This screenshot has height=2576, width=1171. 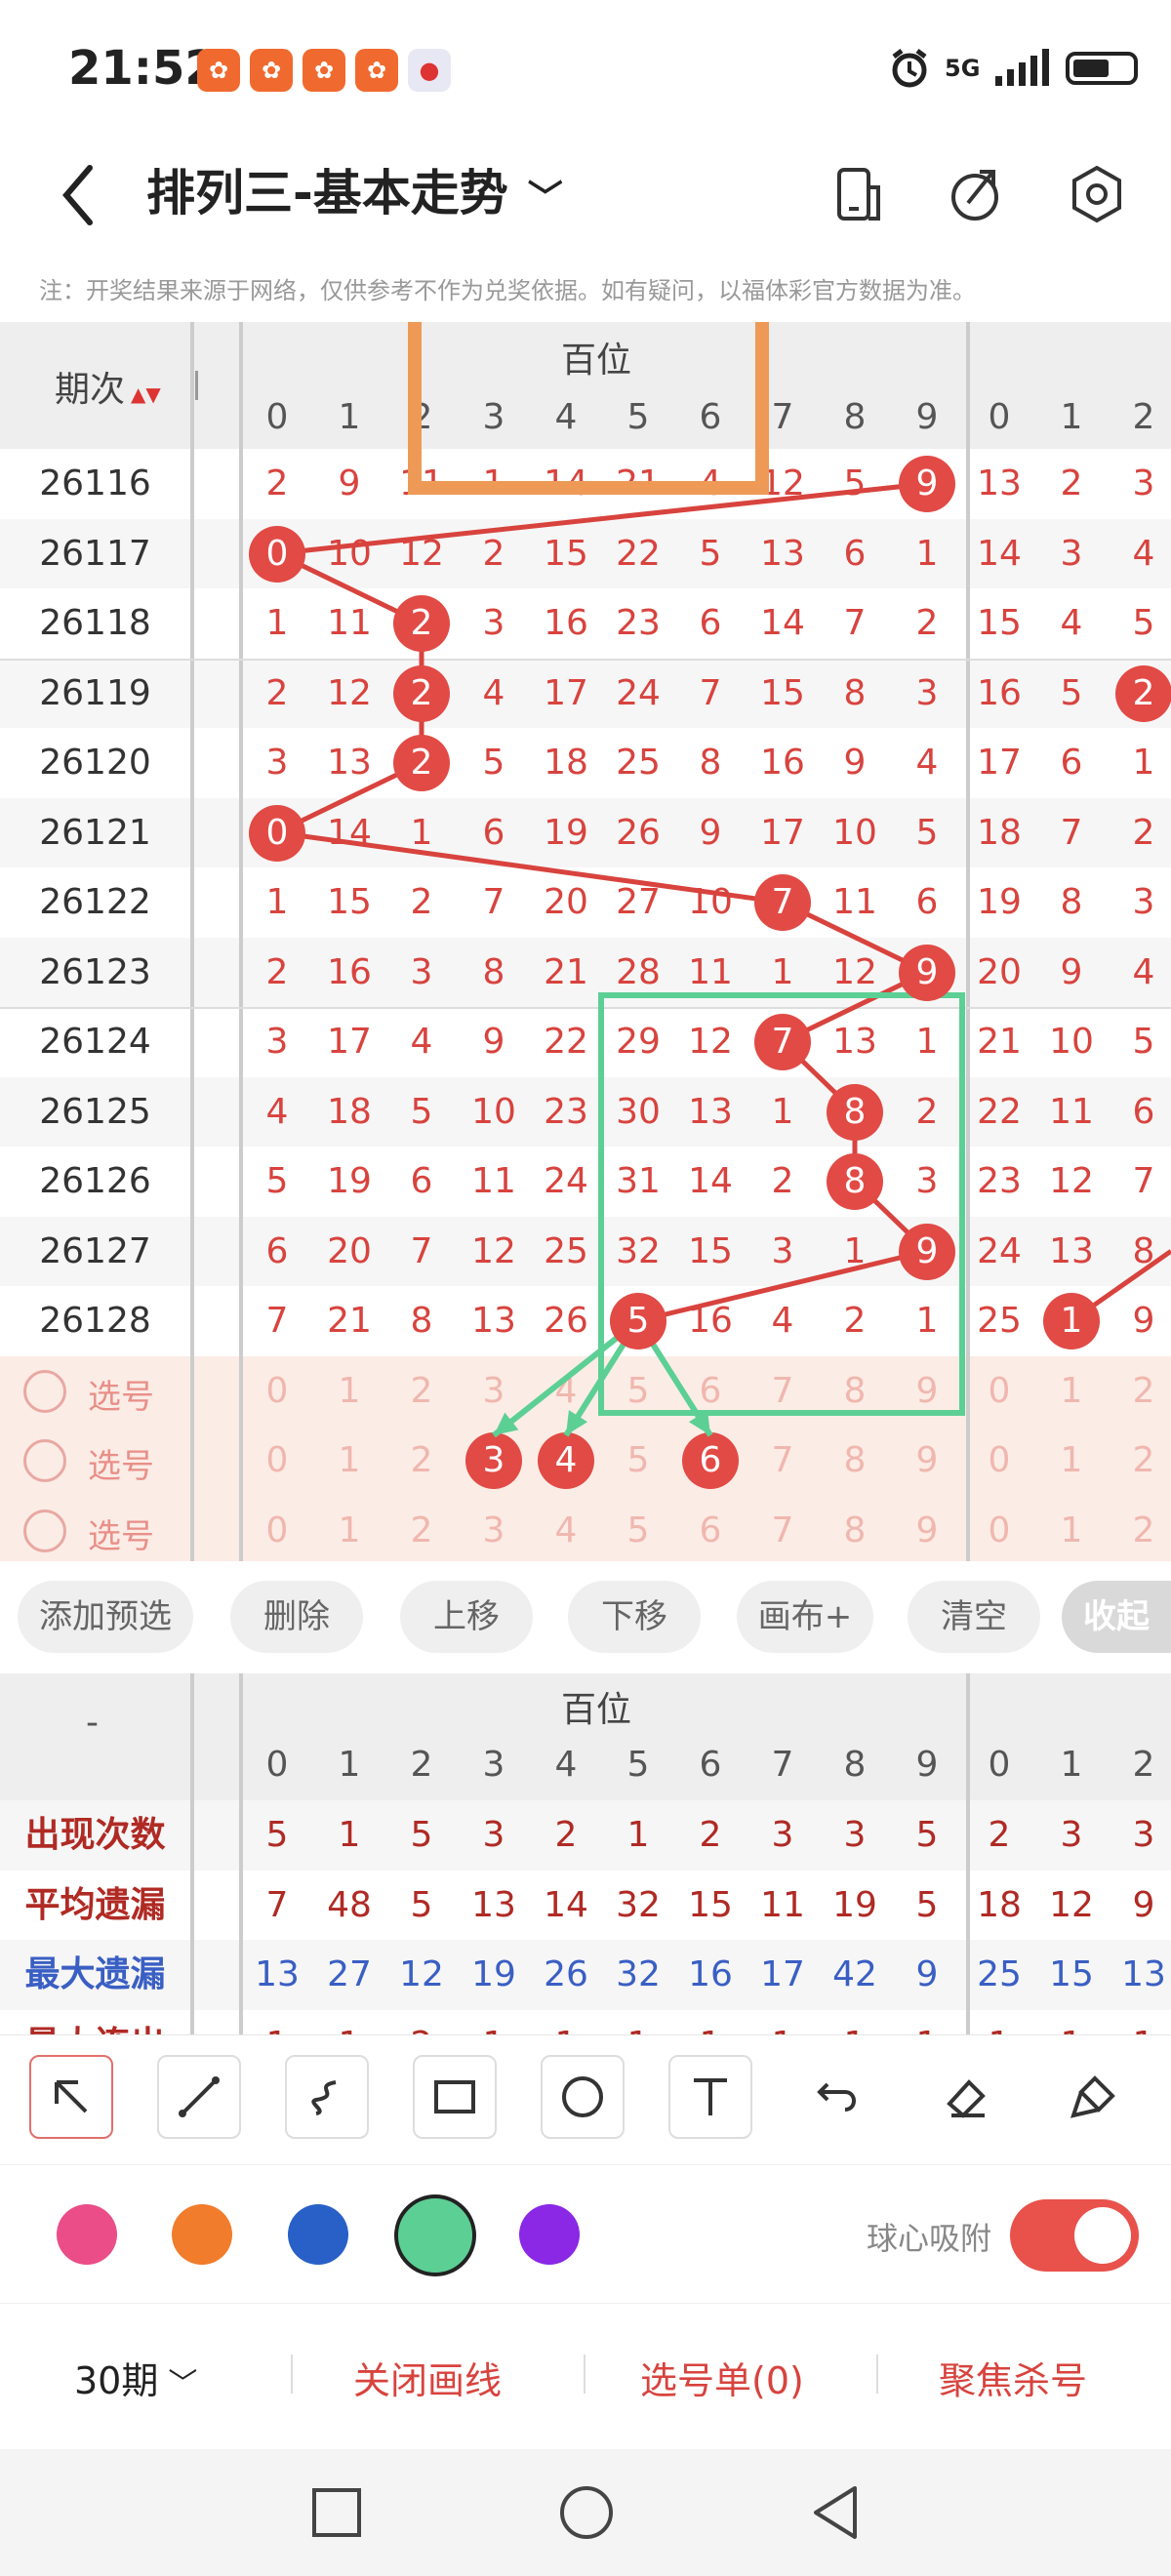 What do you see at coordinates (493, 1974) in the screenshot?
I see `stats-value: 19` at bounding box center [493, 1974].